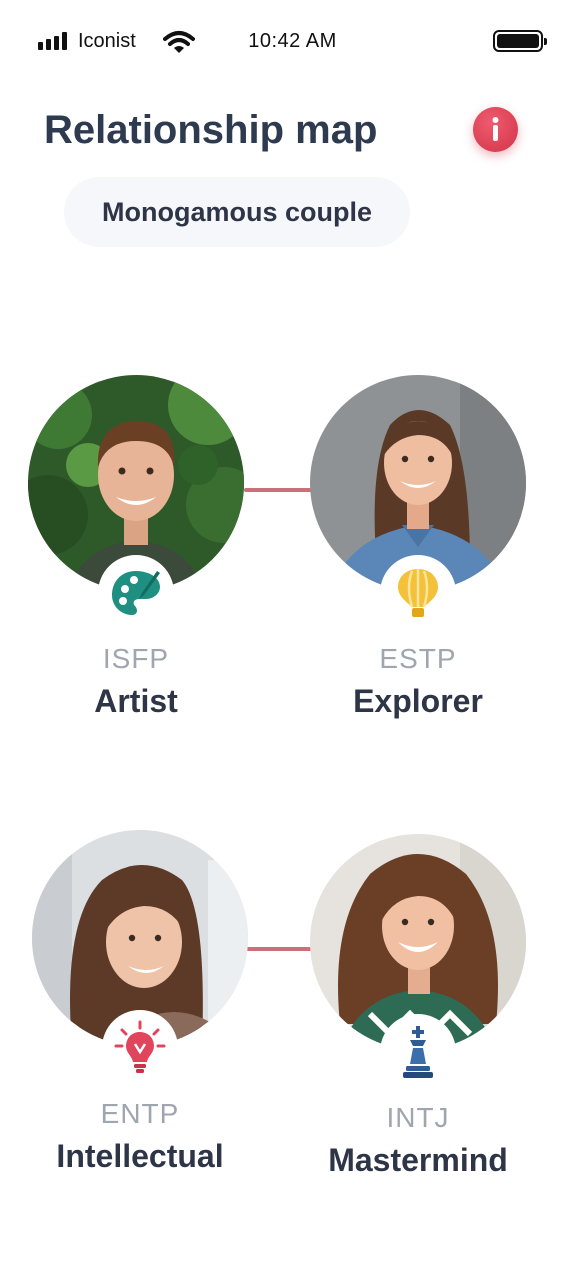 Image resolution: width=585 pixels, height=1264 pixels. What do you see at coordinates (520, 41) in the screenshot?
I see `battery-icon` at bounding box center [520, 41].